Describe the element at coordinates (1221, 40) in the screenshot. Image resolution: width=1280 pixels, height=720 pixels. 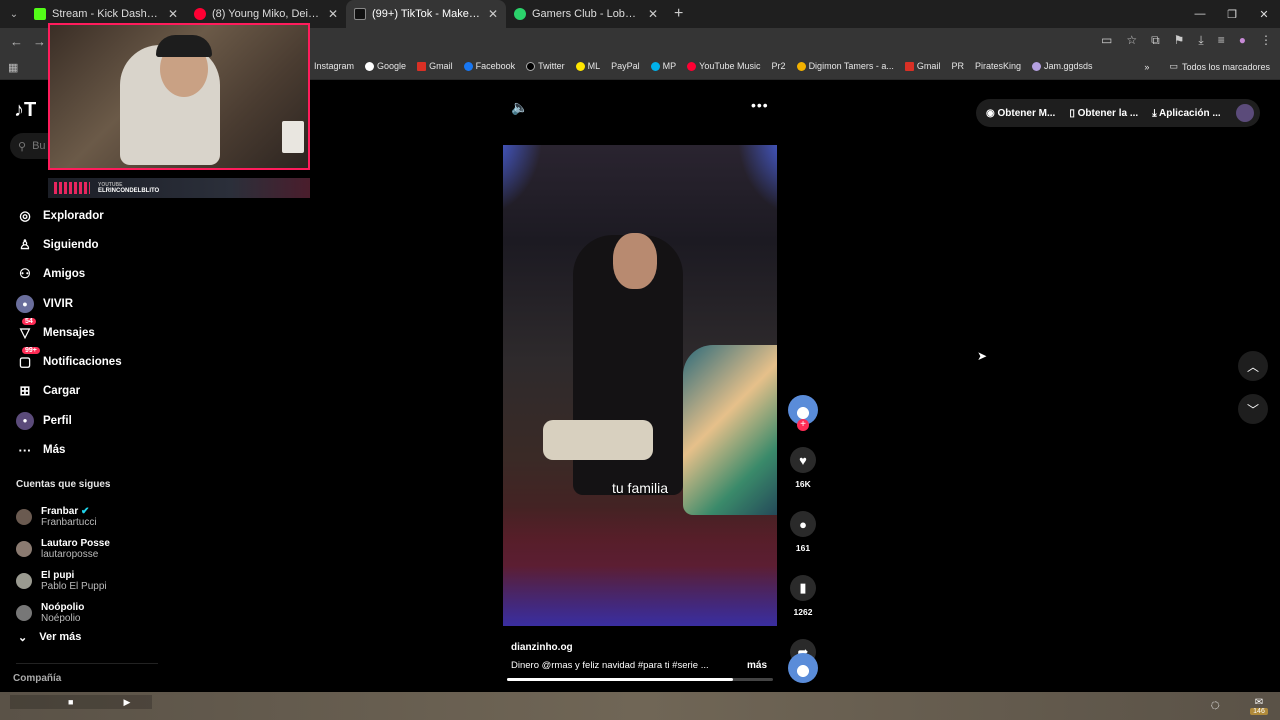
I see `media-icon: ≡` at that location.